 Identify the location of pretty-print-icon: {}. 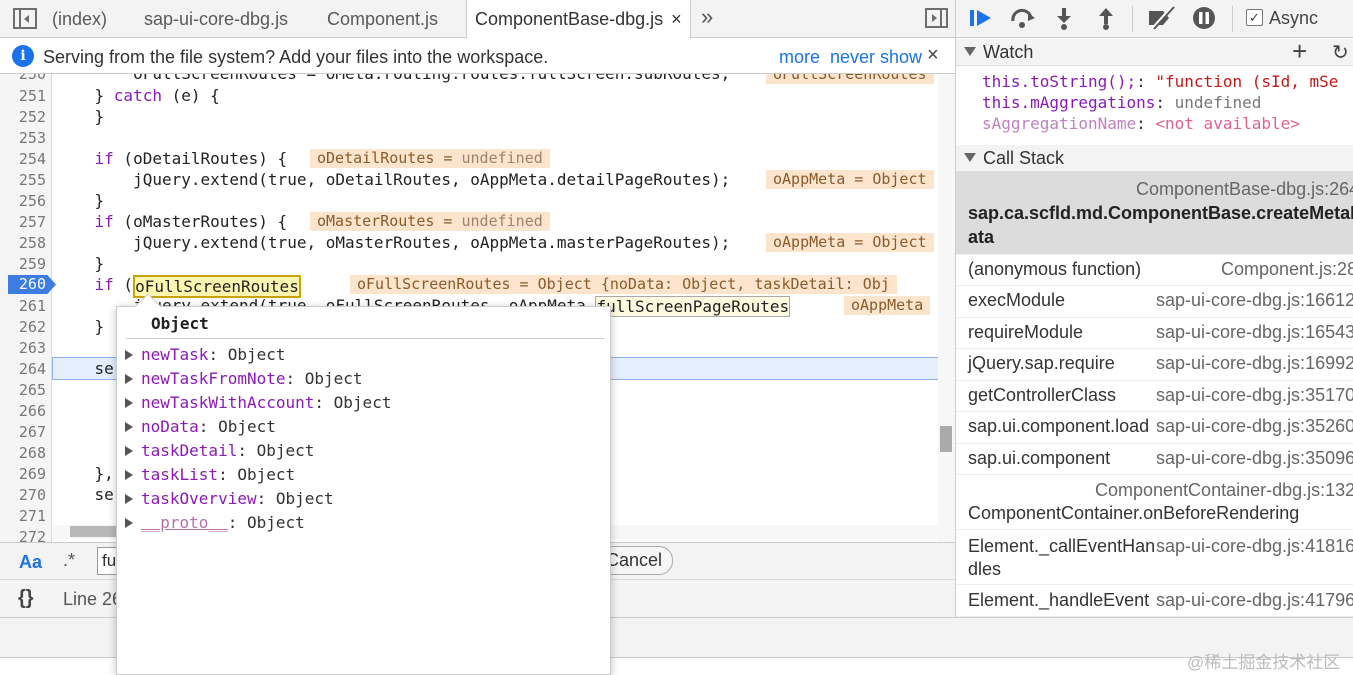
(26, 598).